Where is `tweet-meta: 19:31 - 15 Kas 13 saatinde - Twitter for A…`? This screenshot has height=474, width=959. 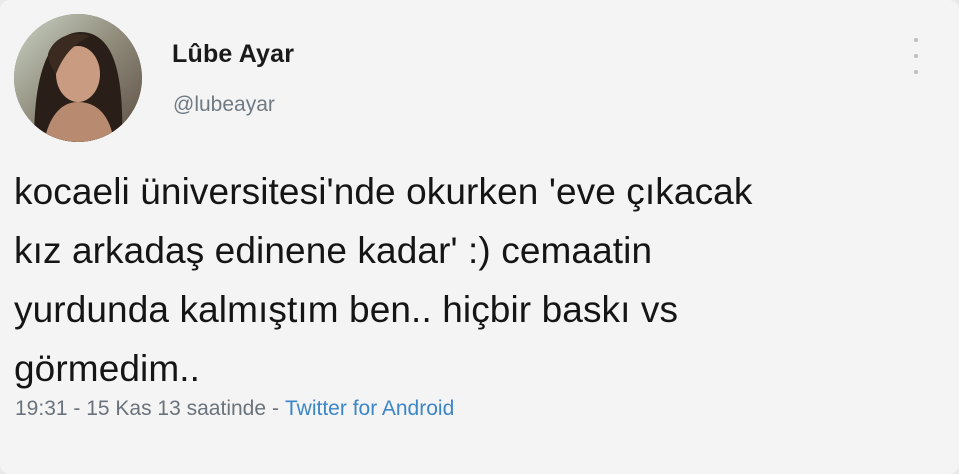 tweet-meta: 19:31 - 15 Kas 13 saatinde - Twitter for A… is located at coordinates (234, 409).